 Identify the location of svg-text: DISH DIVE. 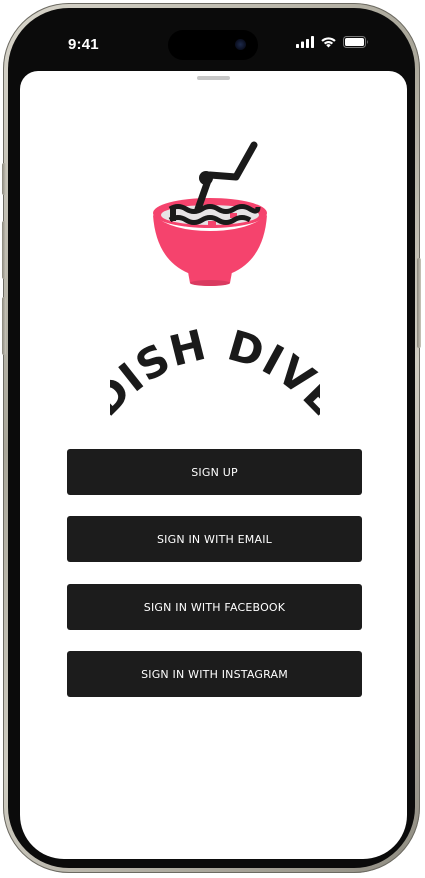
(215, 368).